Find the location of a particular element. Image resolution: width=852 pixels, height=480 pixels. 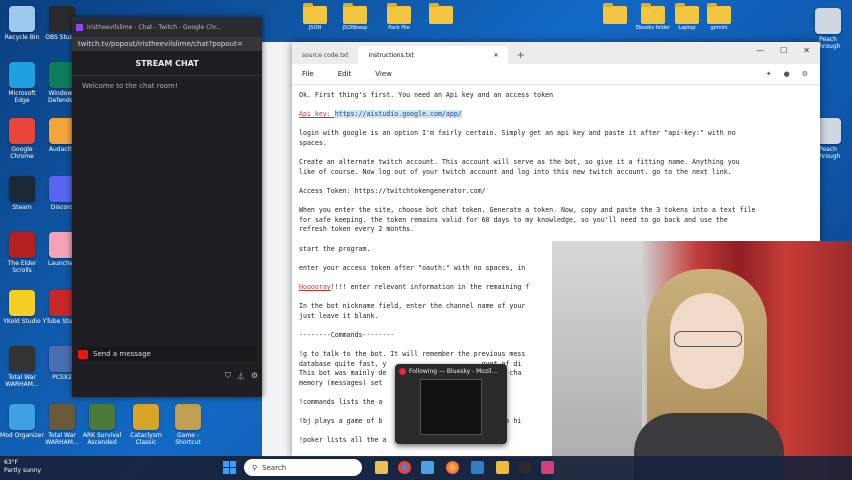

stream-chat-header: STREAM CHAT is located at coordinates (167, 63).